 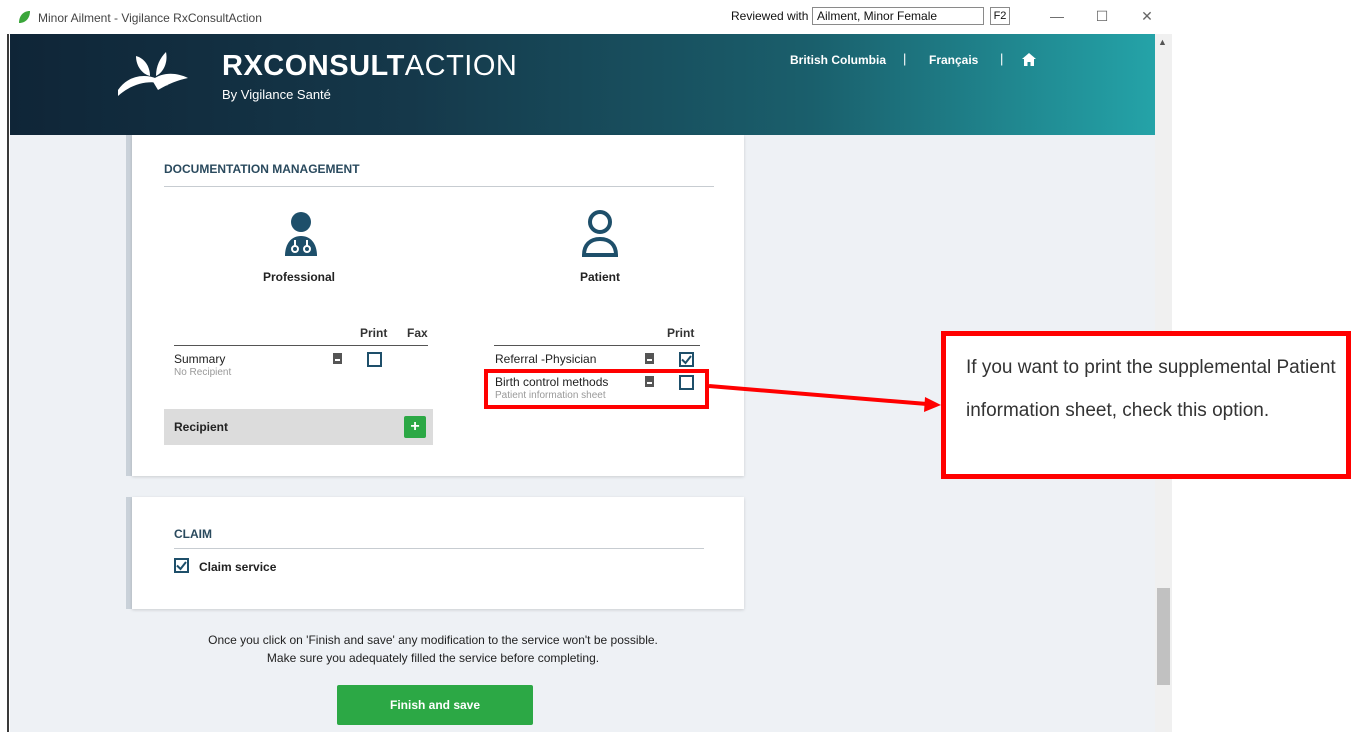 I want to click on referral-physician-label: Referral -Physician, so click(x=546, y=359).